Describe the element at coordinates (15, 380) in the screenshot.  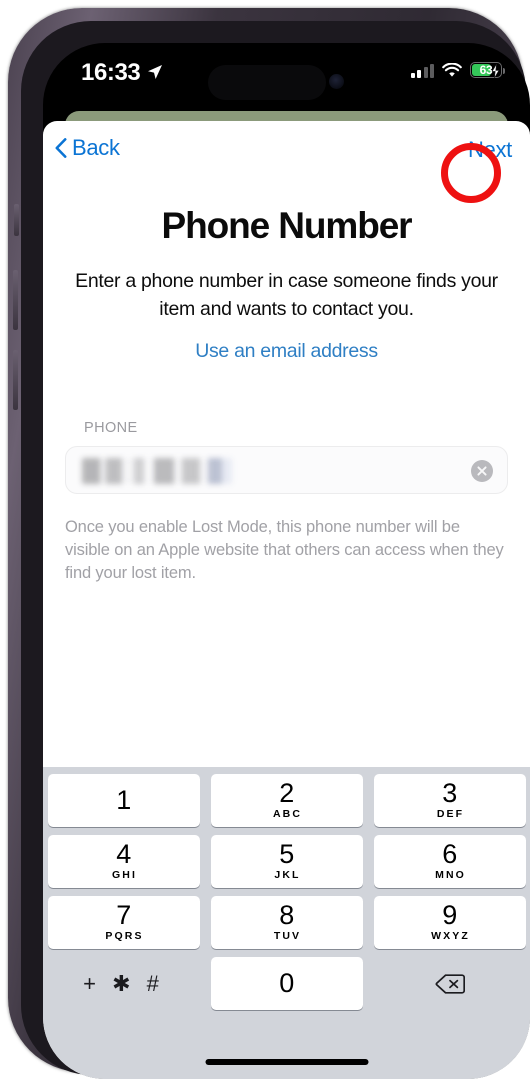
I see `volume-down-button` at that location.